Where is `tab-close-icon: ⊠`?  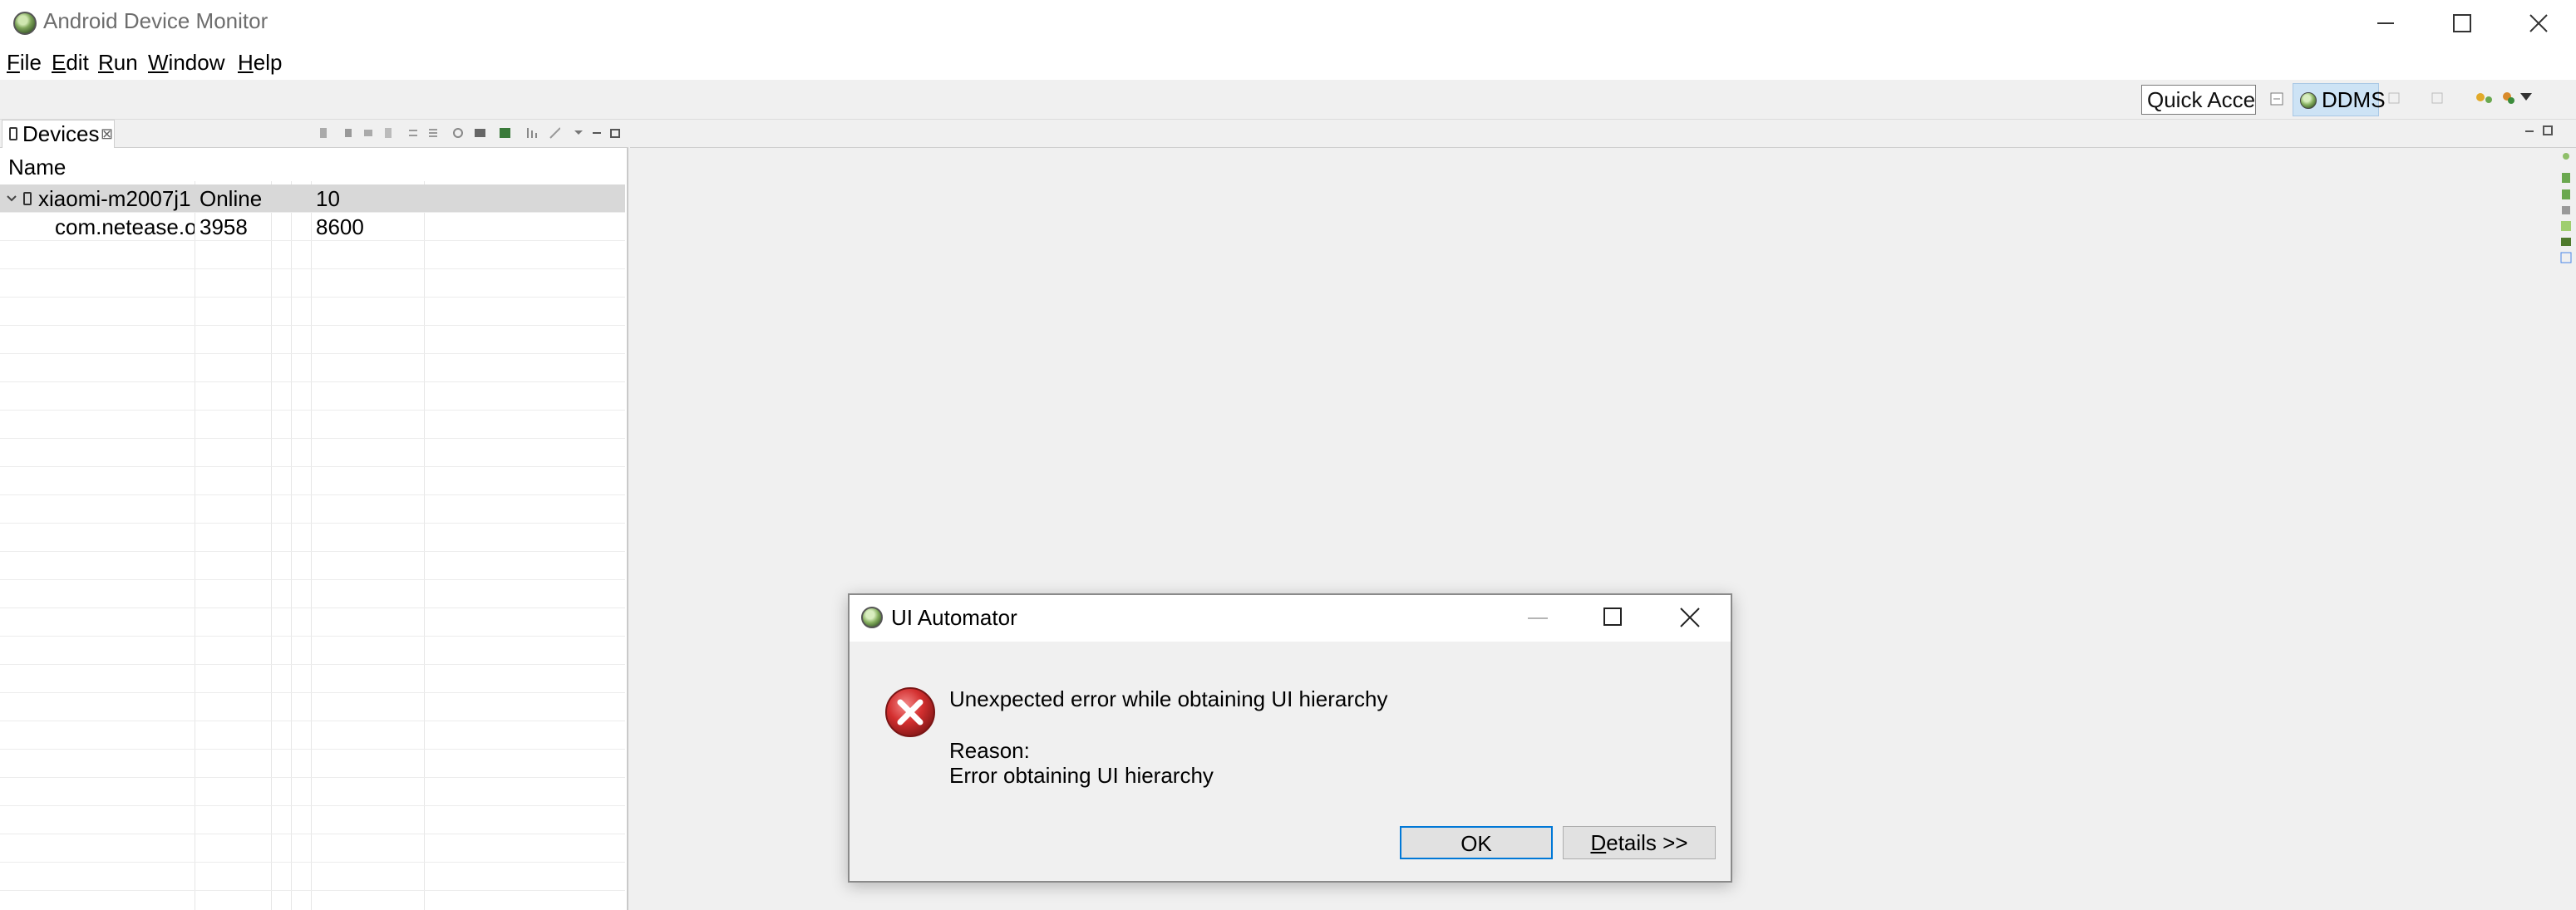
tab-close-icon: ⊠ is located at coordinates (107, 134).